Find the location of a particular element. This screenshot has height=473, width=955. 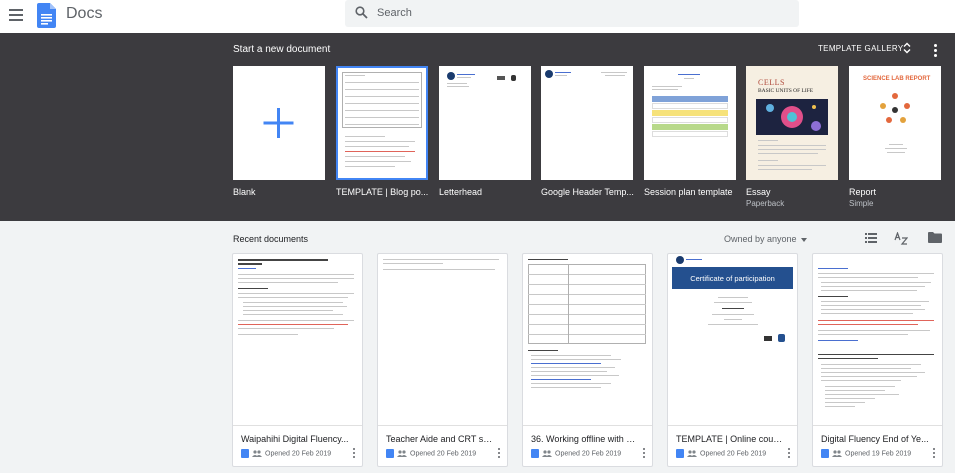

template-sublabel: Simple is located at coordinates (861, 203).